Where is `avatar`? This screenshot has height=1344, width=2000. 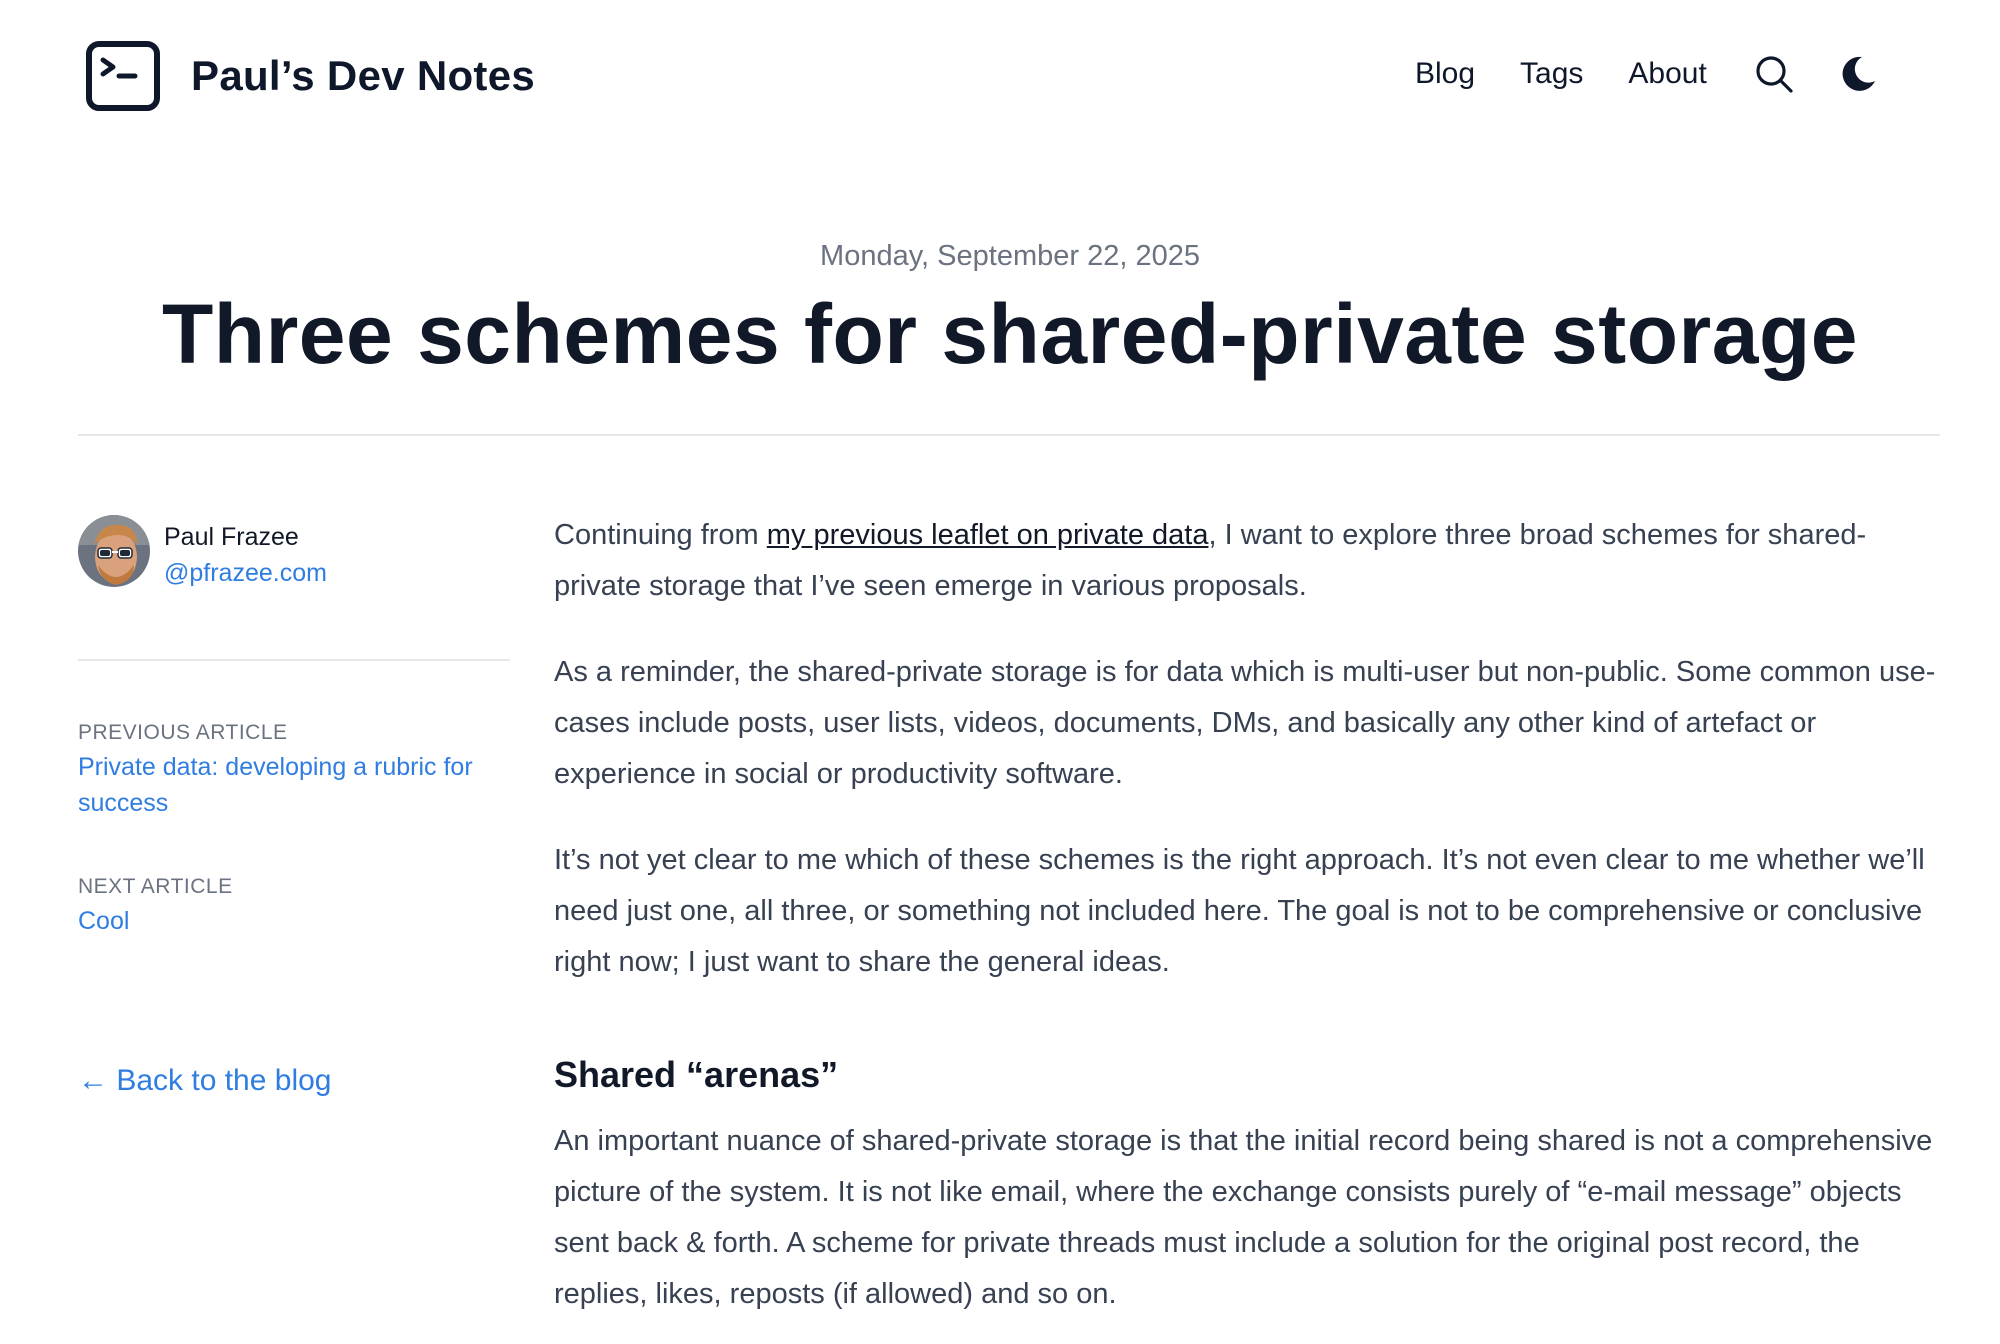 avatar is located at coordinates (114, 551).